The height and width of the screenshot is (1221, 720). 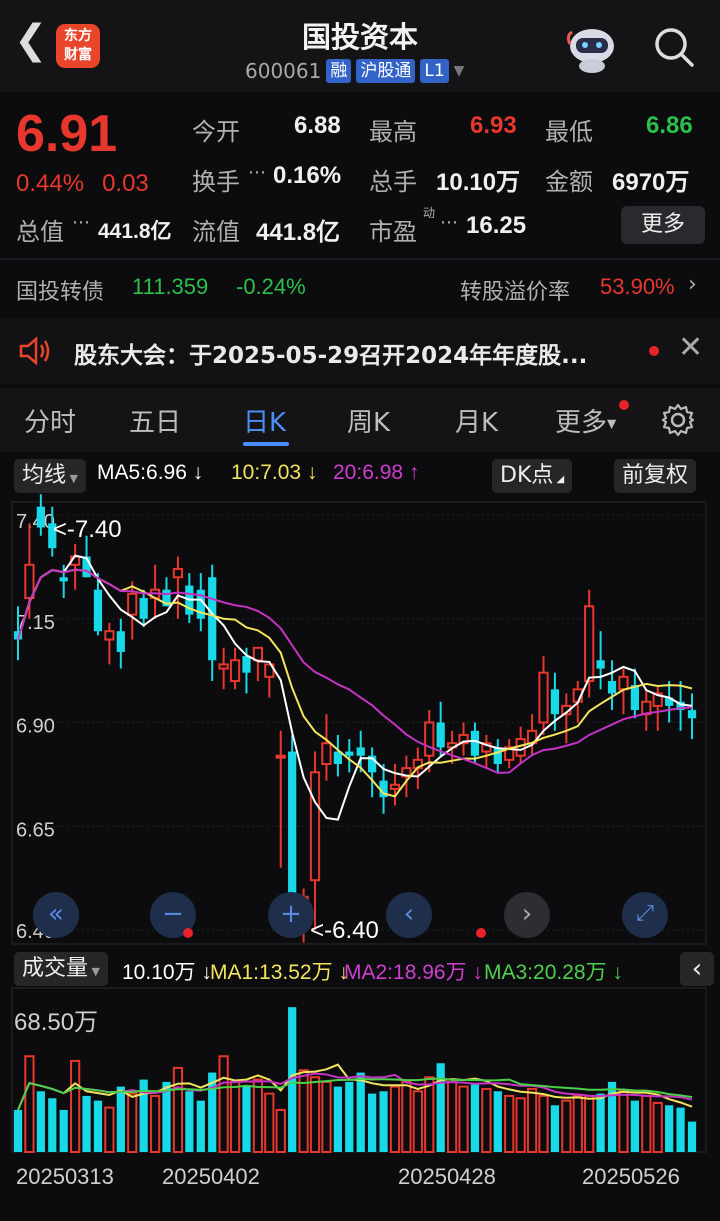 I want to click on high-annotation: <-7.40, so click(x=87, y=529).